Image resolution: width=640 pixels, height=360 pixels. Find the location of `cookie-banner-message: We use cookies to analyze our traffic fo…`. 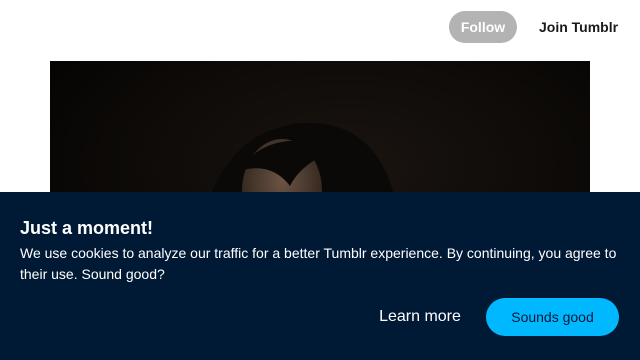

cookie-banner-message: We use cookies to analyze our traffic fo… is located at coordinates (318, 263).